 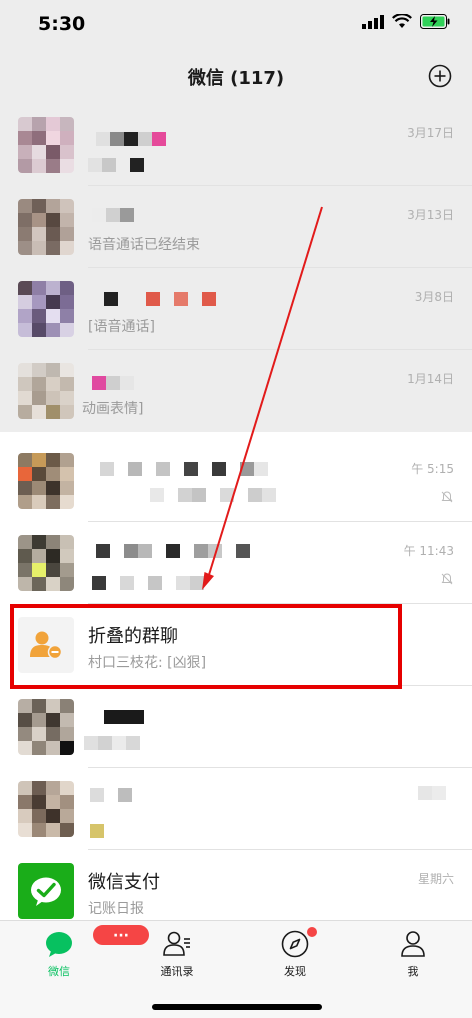 I want to click on wifi-icon, so click(x=402, y=21).